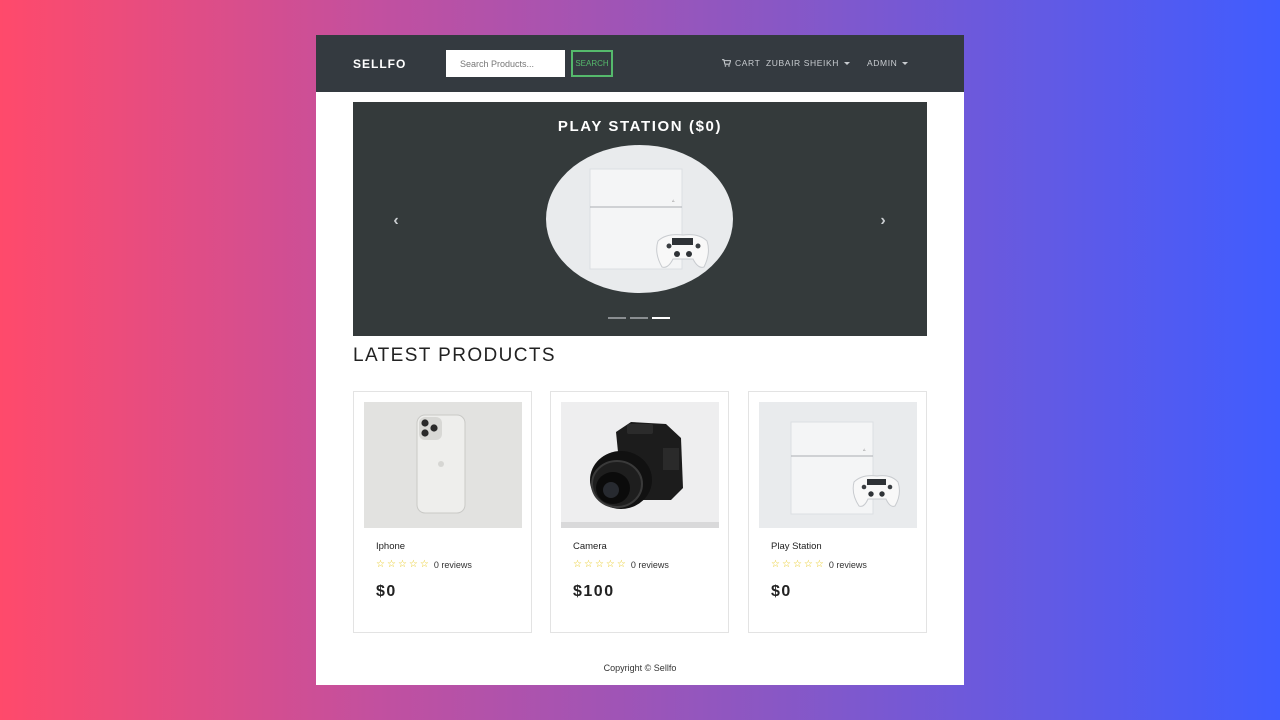 The image size is (1280, 720). I want to click on cart-link: CART, so click(741, 63).